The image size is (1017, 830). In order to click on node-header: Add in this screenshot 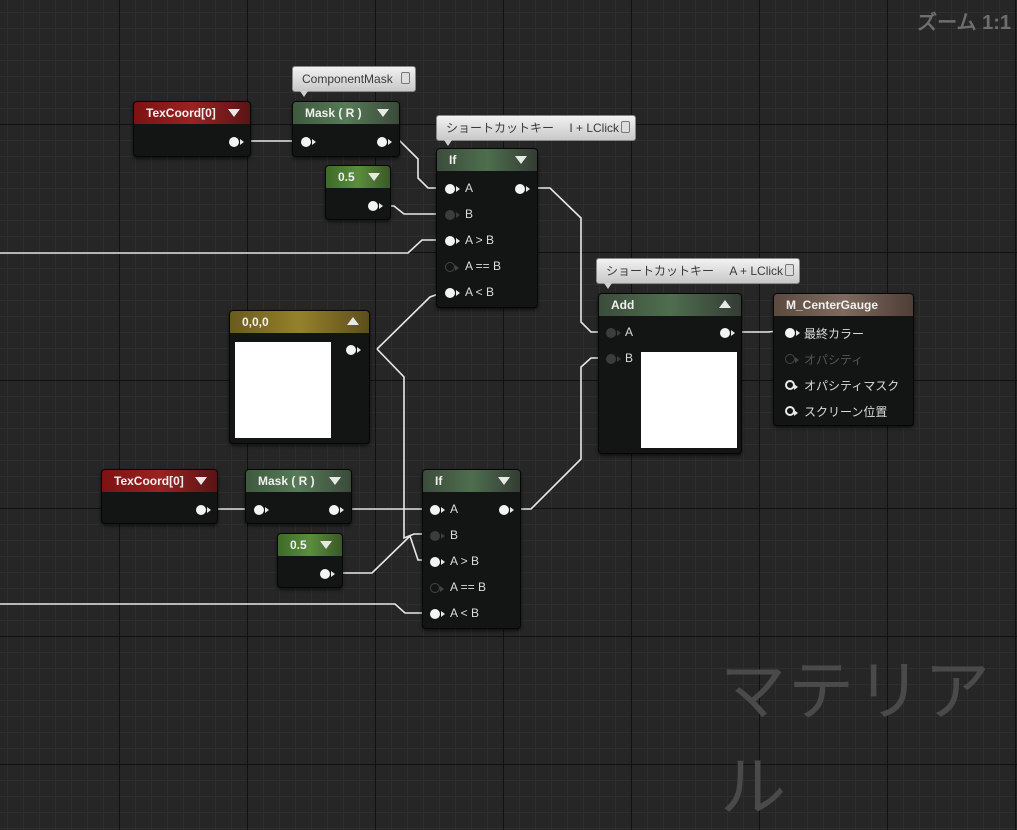, I will do `click(670, 305)`.